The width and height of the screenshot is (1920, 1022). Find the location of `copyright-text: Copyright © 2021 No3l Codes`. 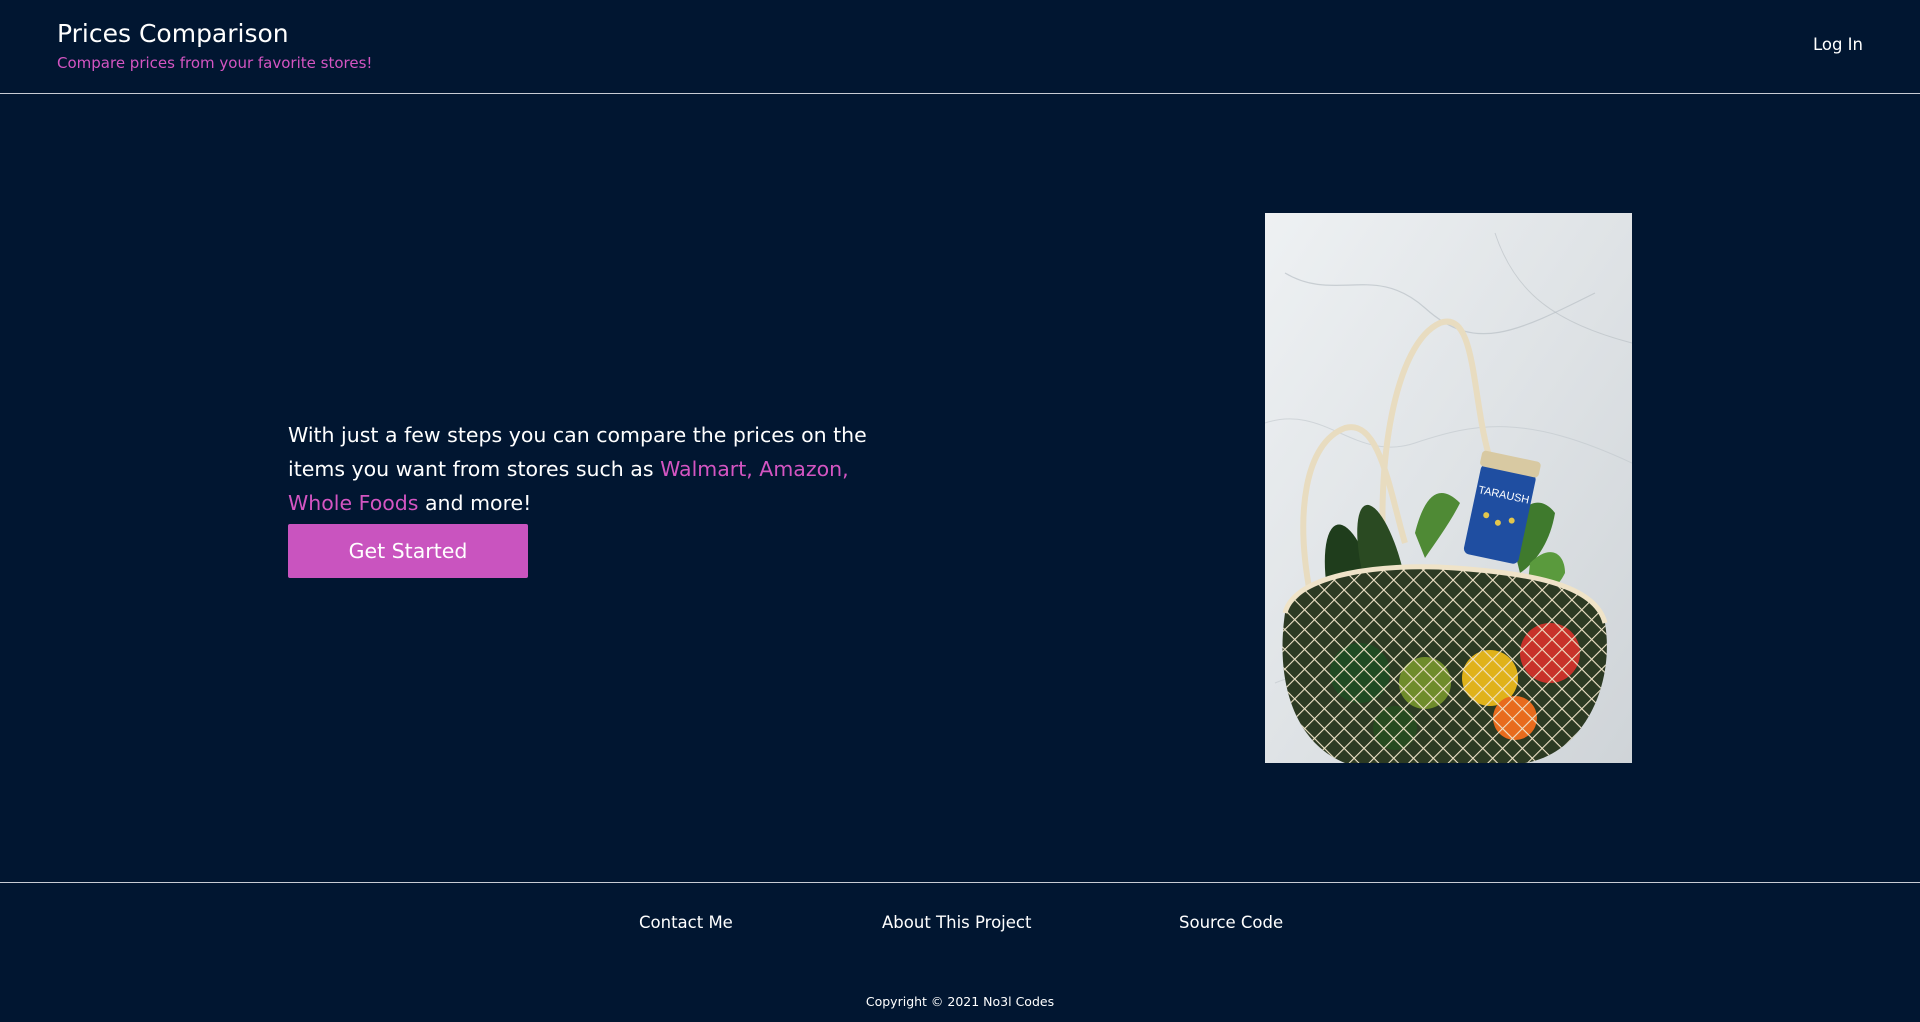

copyright-text: Copyright © 2021 No3l Codes is located at coordinates (960, 1001).